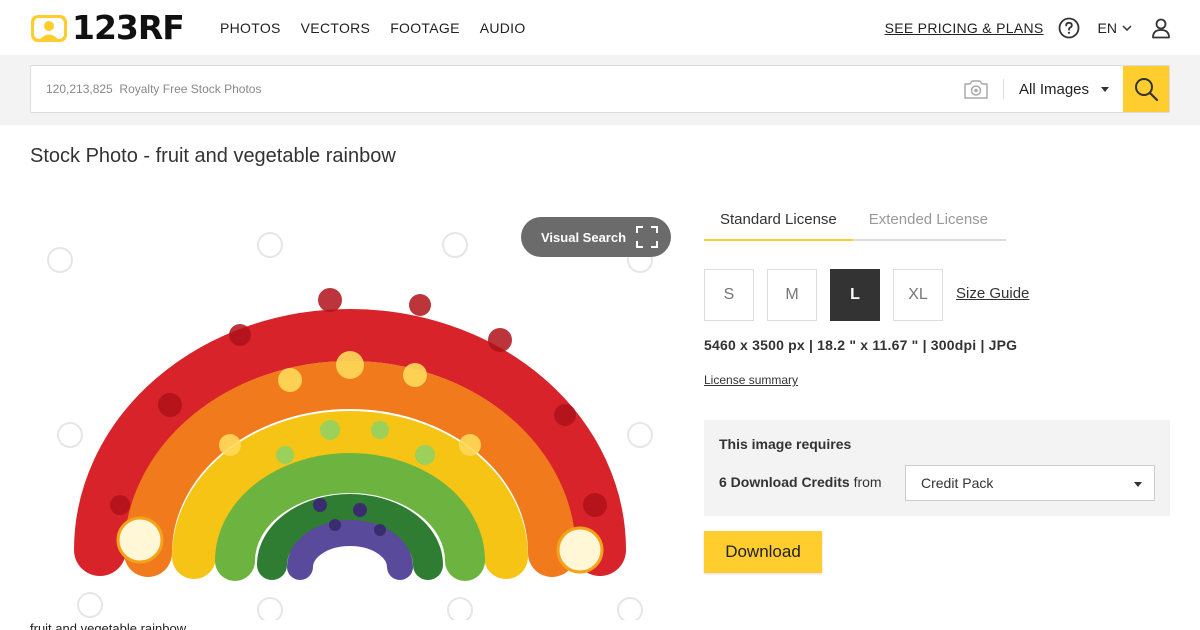 The height and width of the screenshot is (630, 1200). I want to click on main-nav: PHOTOS VECTORS FOOTAGE AUDIO, so click(373, 27).